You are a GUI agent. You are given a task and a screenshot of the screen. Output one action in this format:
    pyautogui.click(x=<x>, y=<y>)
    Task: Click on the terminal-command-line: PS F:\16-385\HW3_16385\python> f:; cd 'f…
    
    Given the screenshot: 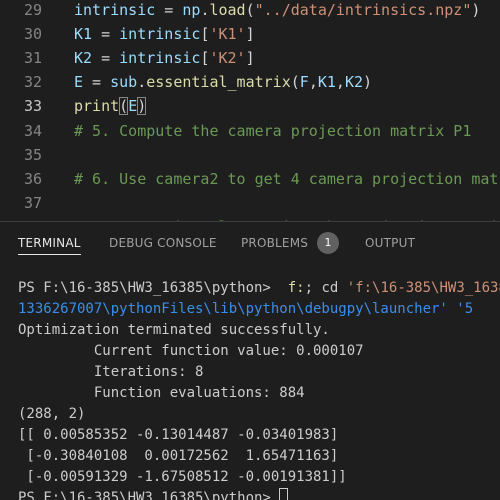 What is the action you would take?
    pyautogui.click(x=259, y=288)
    